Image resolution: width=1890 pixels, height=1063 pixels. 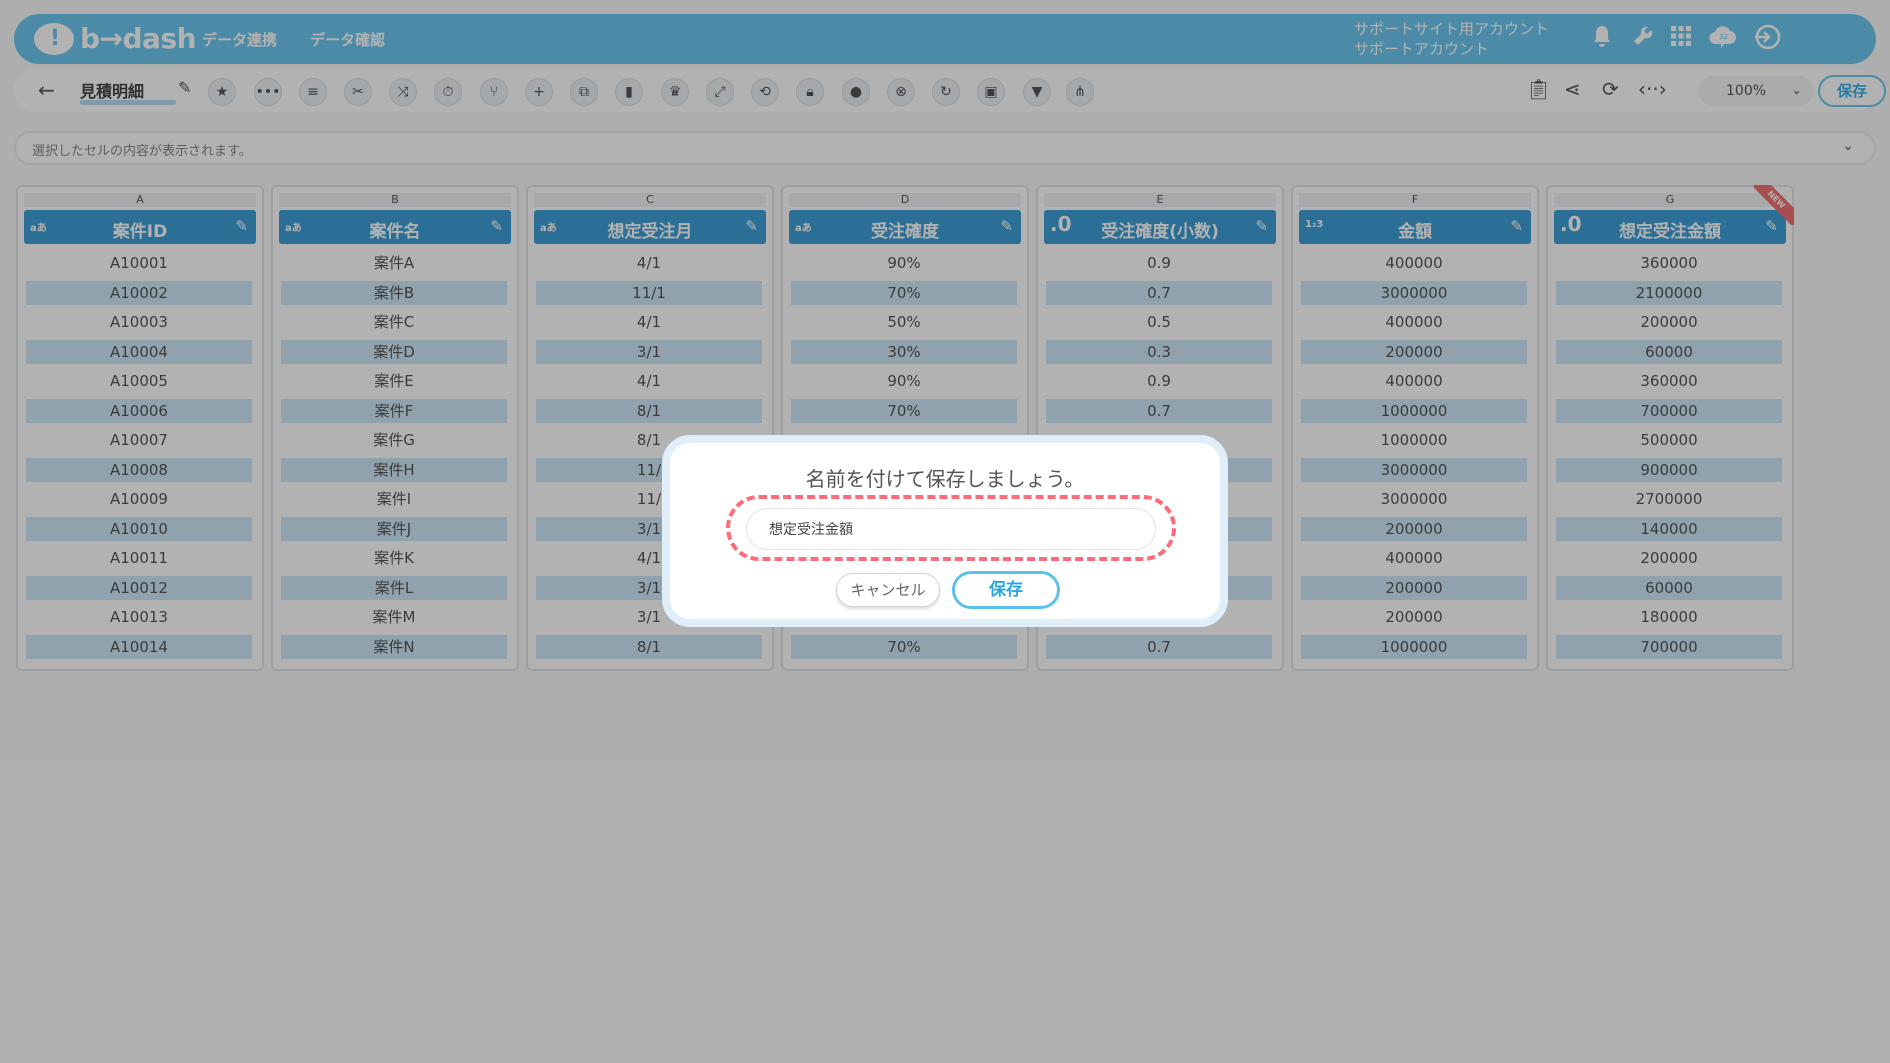 What do you see at coordinates (951, 529) in the screenshot?
I see `name-input` at bounding box center [951, 529].